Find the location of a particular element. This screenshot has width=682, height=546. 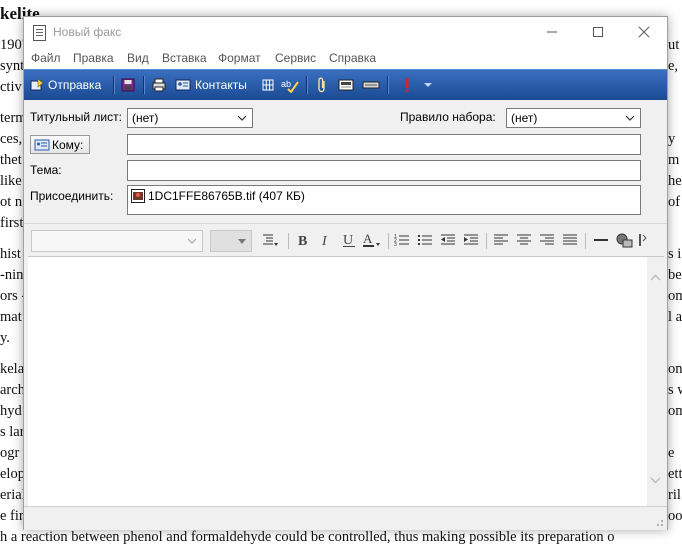

align-left-button is located at coordinates (501, 240).